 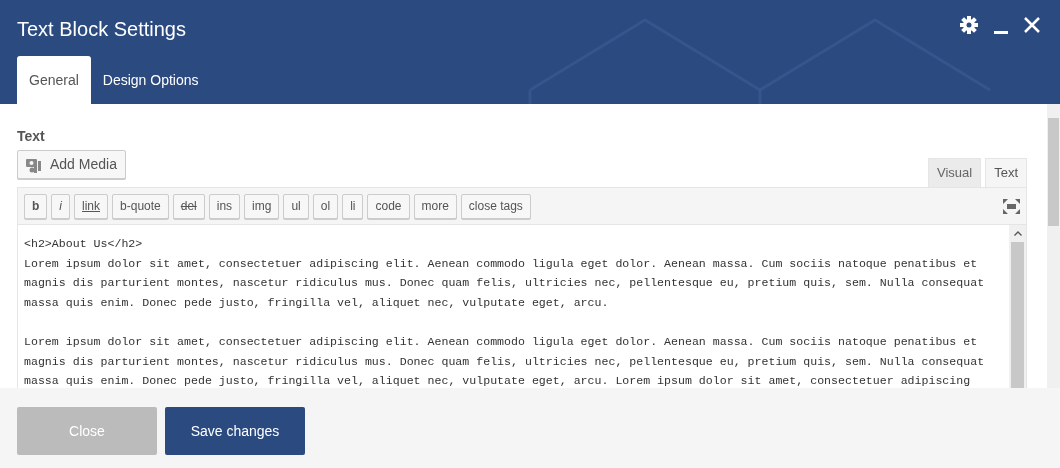 What do you see at coordinates (296, 206) in the screenshot?
I see `quicktag-button: ul` at bounding box center [296, 206].